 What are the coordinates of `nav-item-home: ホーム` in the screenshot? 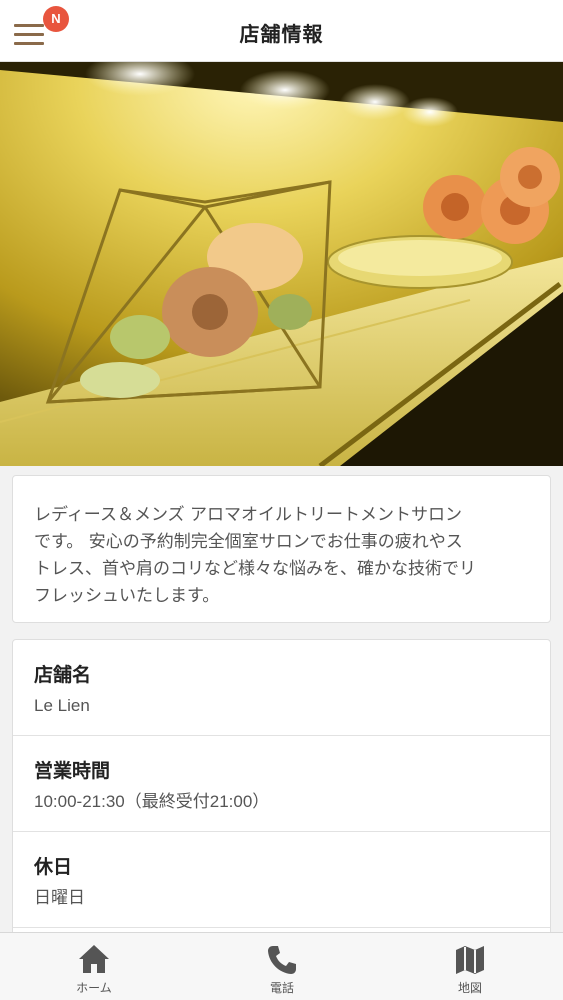 It's located at (94, 966).